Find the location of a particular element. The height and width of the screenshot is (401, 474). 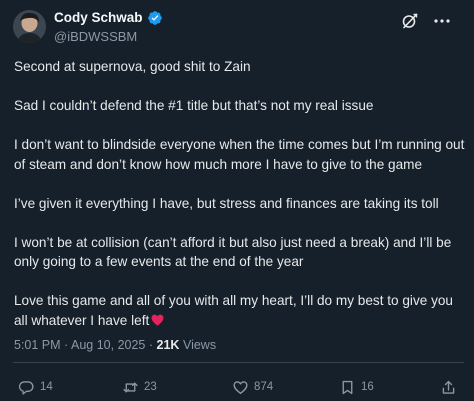

post-date: Aug 10, 2025 is located at coordinates (108, 345).